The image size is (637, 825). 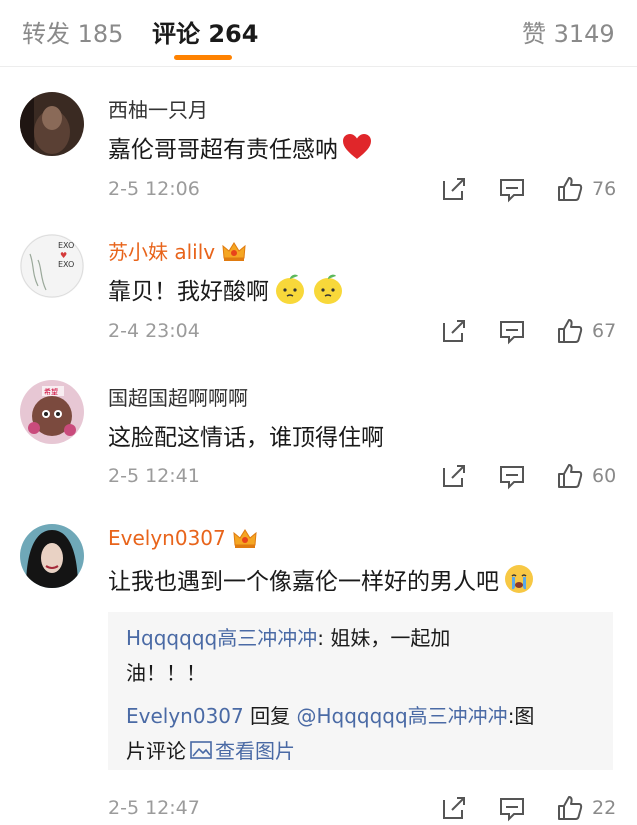 What do you see at coordinates (221, 638) in the screenshot?
I see `reply-username: Hqqqqqq高三冲冲冲` at bounding box center [221, 638].